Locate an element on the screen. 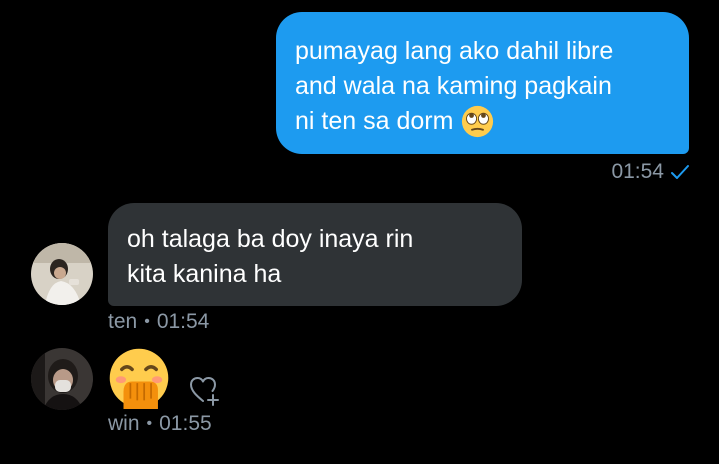 The height and width of the screenshot is (464, 719). incoming-message-meta: ten • 01:54 is located at coordinates (158, 322).